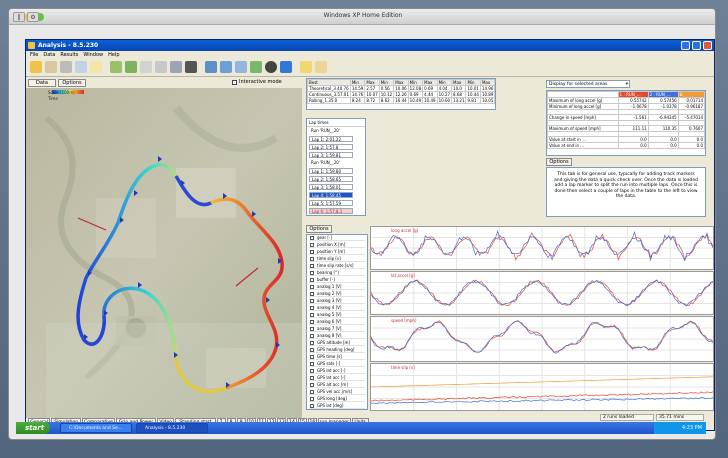  What do you see at coordinates (42, 83) in the screenshot?
I see `tab-data: Data` at bounding box center [42, 83].